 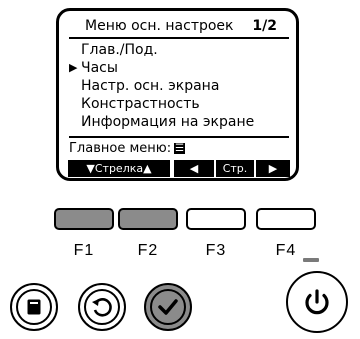 What do you see at coordinates (179, 137) in the screenshot?
I see `divider` at bounding box center [179, 137].